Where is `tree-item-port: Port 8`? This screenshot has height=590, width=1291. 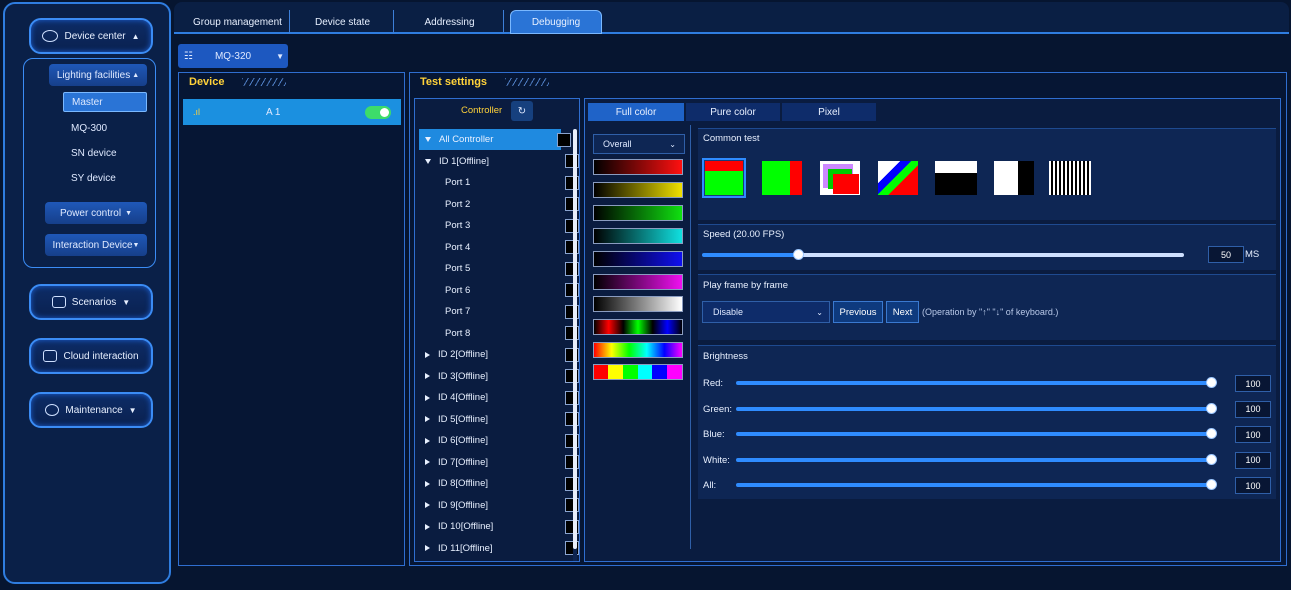
tree-item-port: Port 8 is located at coordinates (499, 333).